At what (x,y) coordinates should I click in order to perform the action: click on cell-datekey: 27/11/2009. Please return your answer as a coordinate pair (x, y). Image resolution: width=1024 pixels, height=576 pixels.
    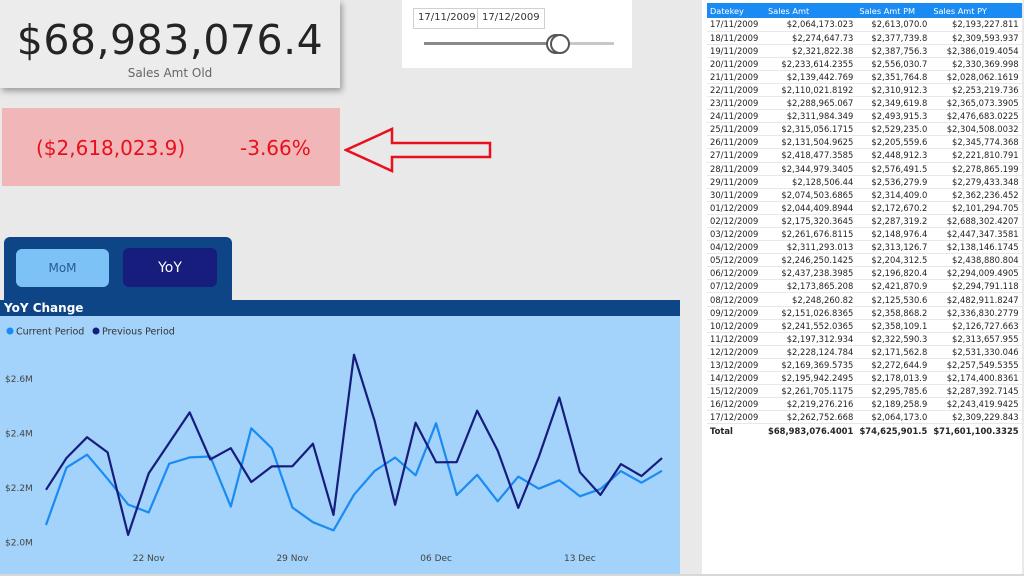
    Looking at the image, I should click on (736, 155).